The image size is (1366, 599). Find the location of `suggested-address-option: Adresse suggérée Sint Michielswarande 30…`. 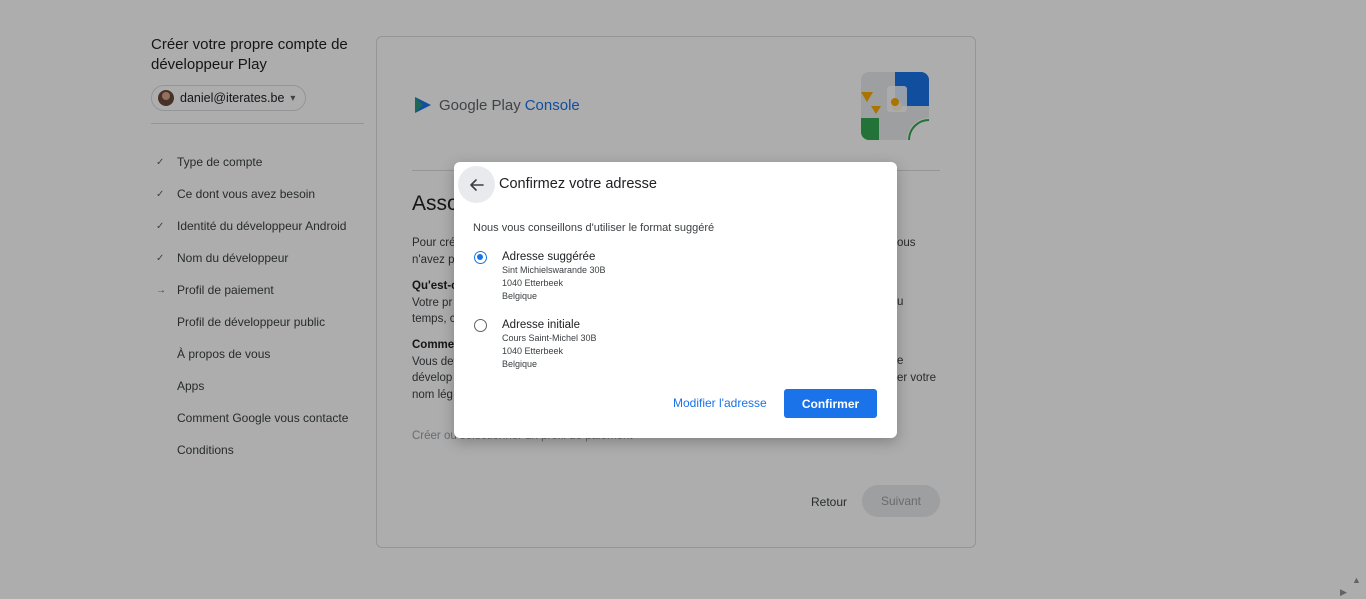

suggested-address-option: Adresse suggérée Sint Michielswarande 30… is located at coordinates (540, 276).